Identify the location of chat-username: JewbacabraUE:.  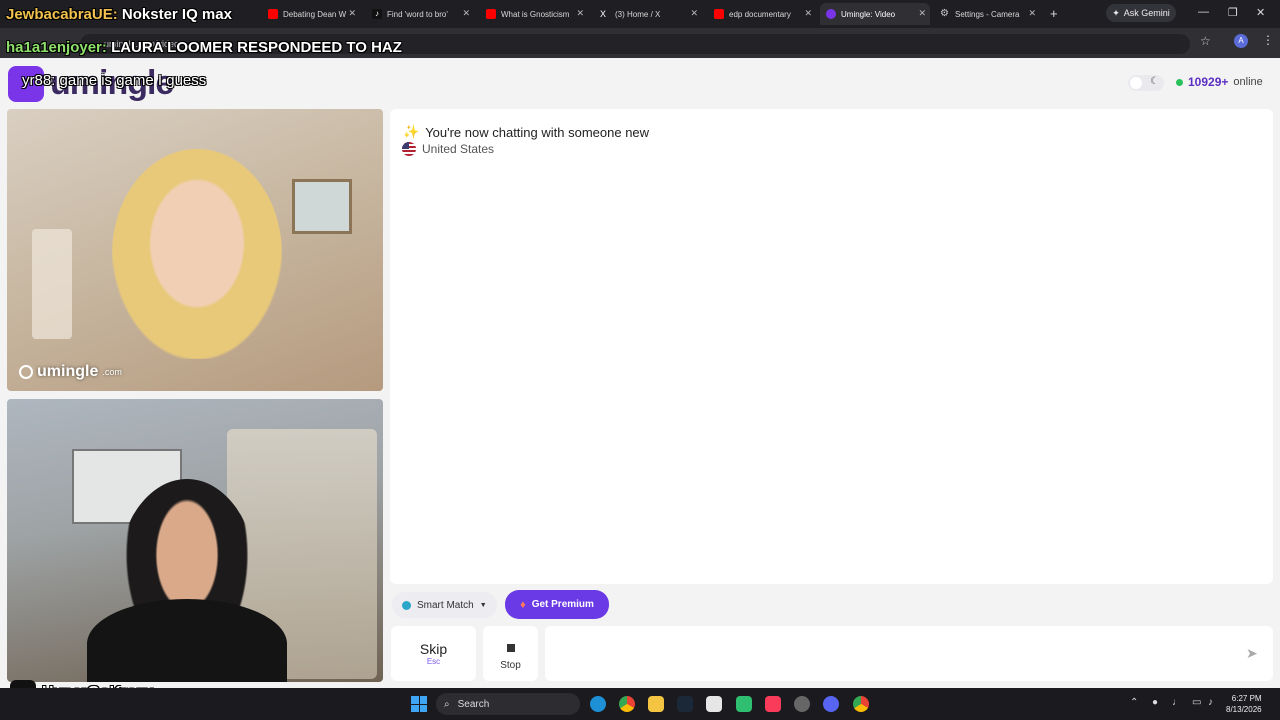
(62, 14).